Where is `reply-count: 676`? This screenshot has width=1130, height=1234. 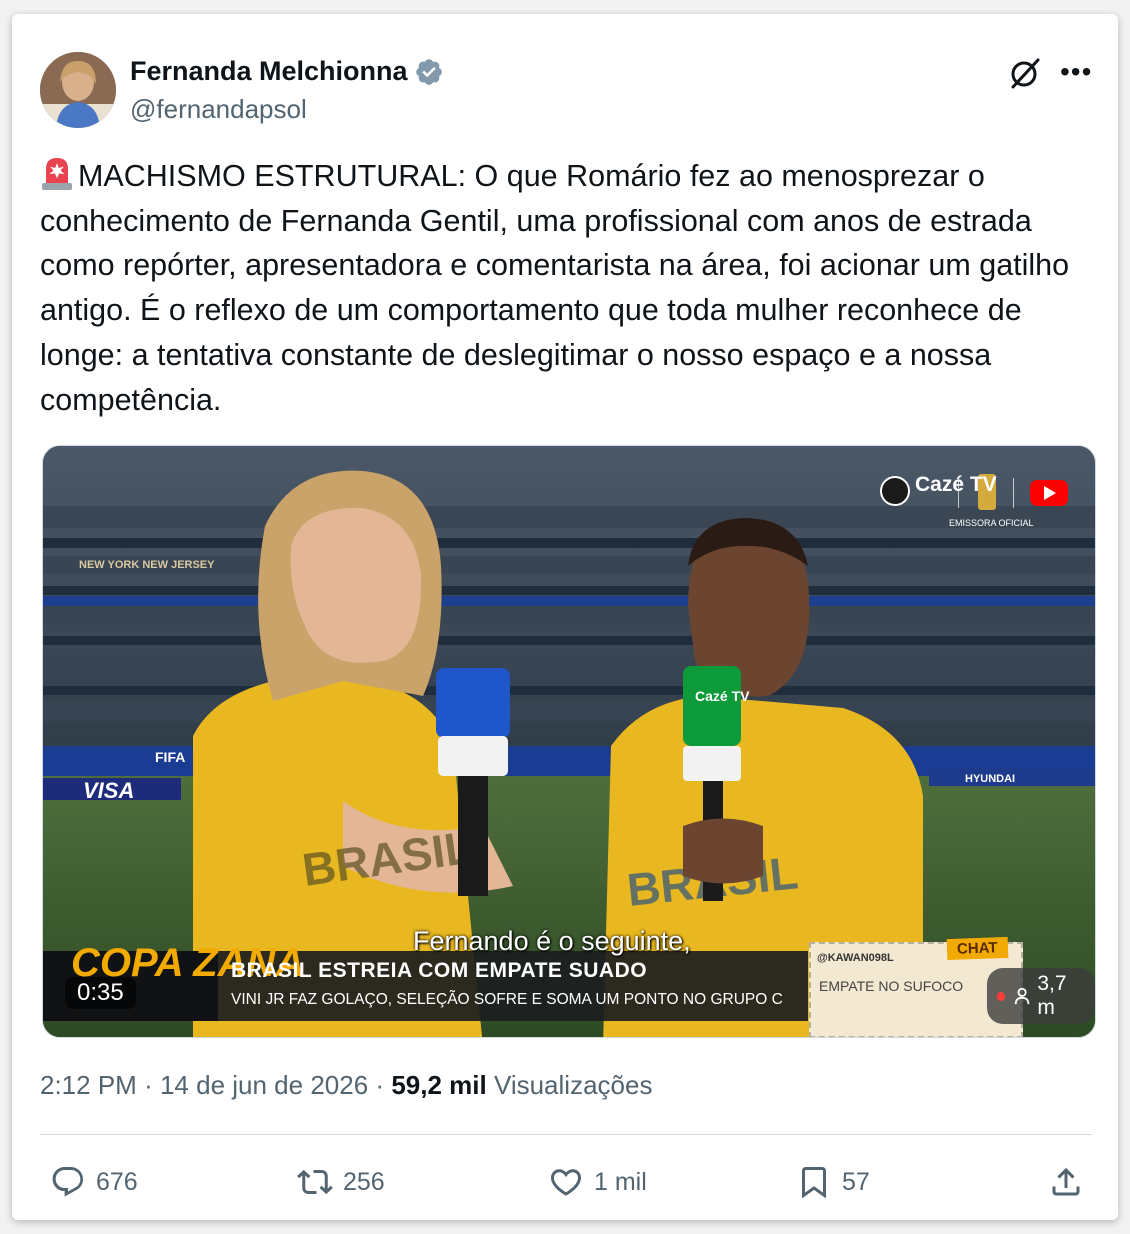 reply-count: 676 is located at coordinates (117, 1181).